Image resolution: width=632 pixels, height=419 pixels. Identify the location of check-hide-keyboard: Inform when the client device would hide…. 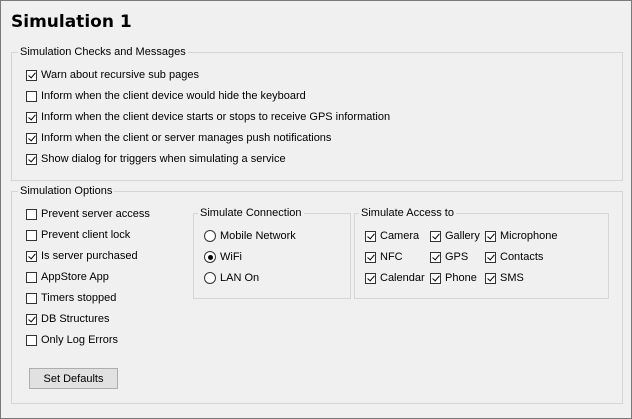
(166, 96).